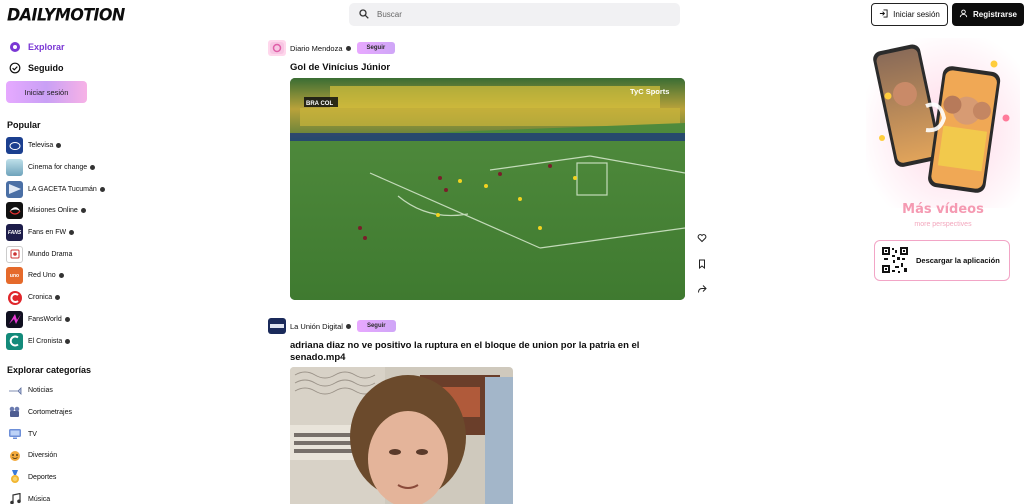  I want to click on channel-item: Televisa, so click(60, 146).